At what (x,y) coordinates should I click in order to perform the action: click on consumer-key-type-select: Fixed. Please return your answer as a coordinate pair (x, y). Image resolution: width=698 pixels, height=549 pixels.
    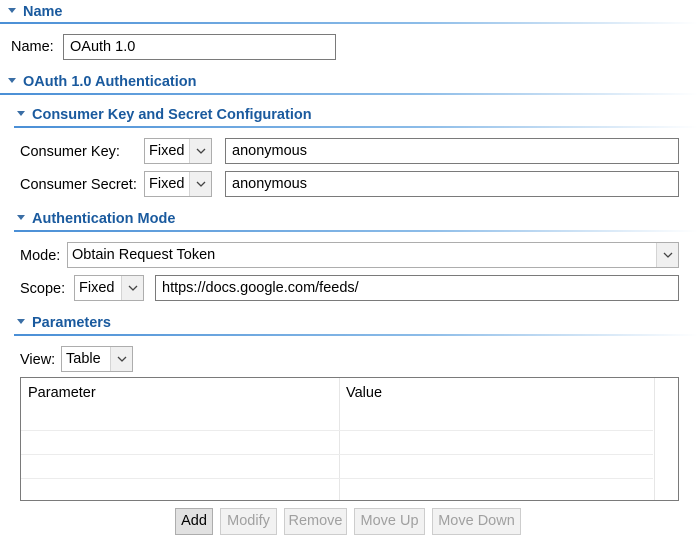
    Looking at the image, I should click on (178, 151).